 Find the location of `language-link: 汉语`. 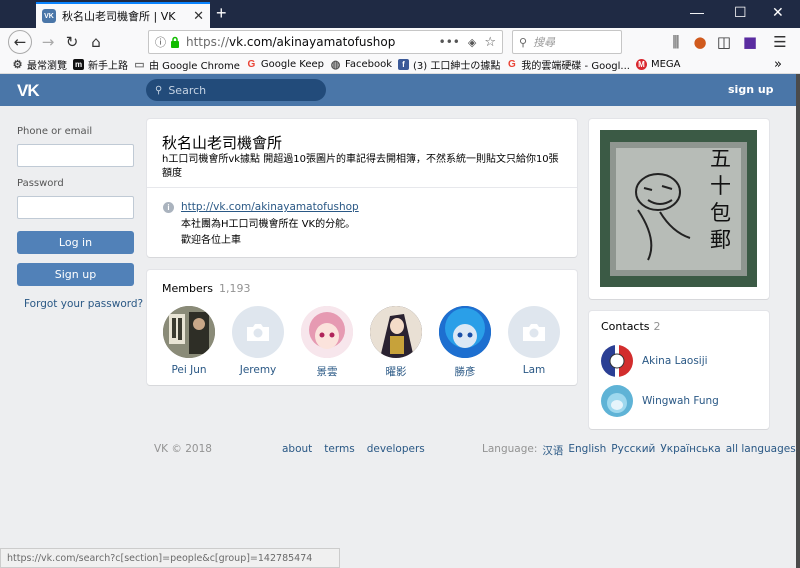

language-link: 汉语 is located at coordinates (552, 450).